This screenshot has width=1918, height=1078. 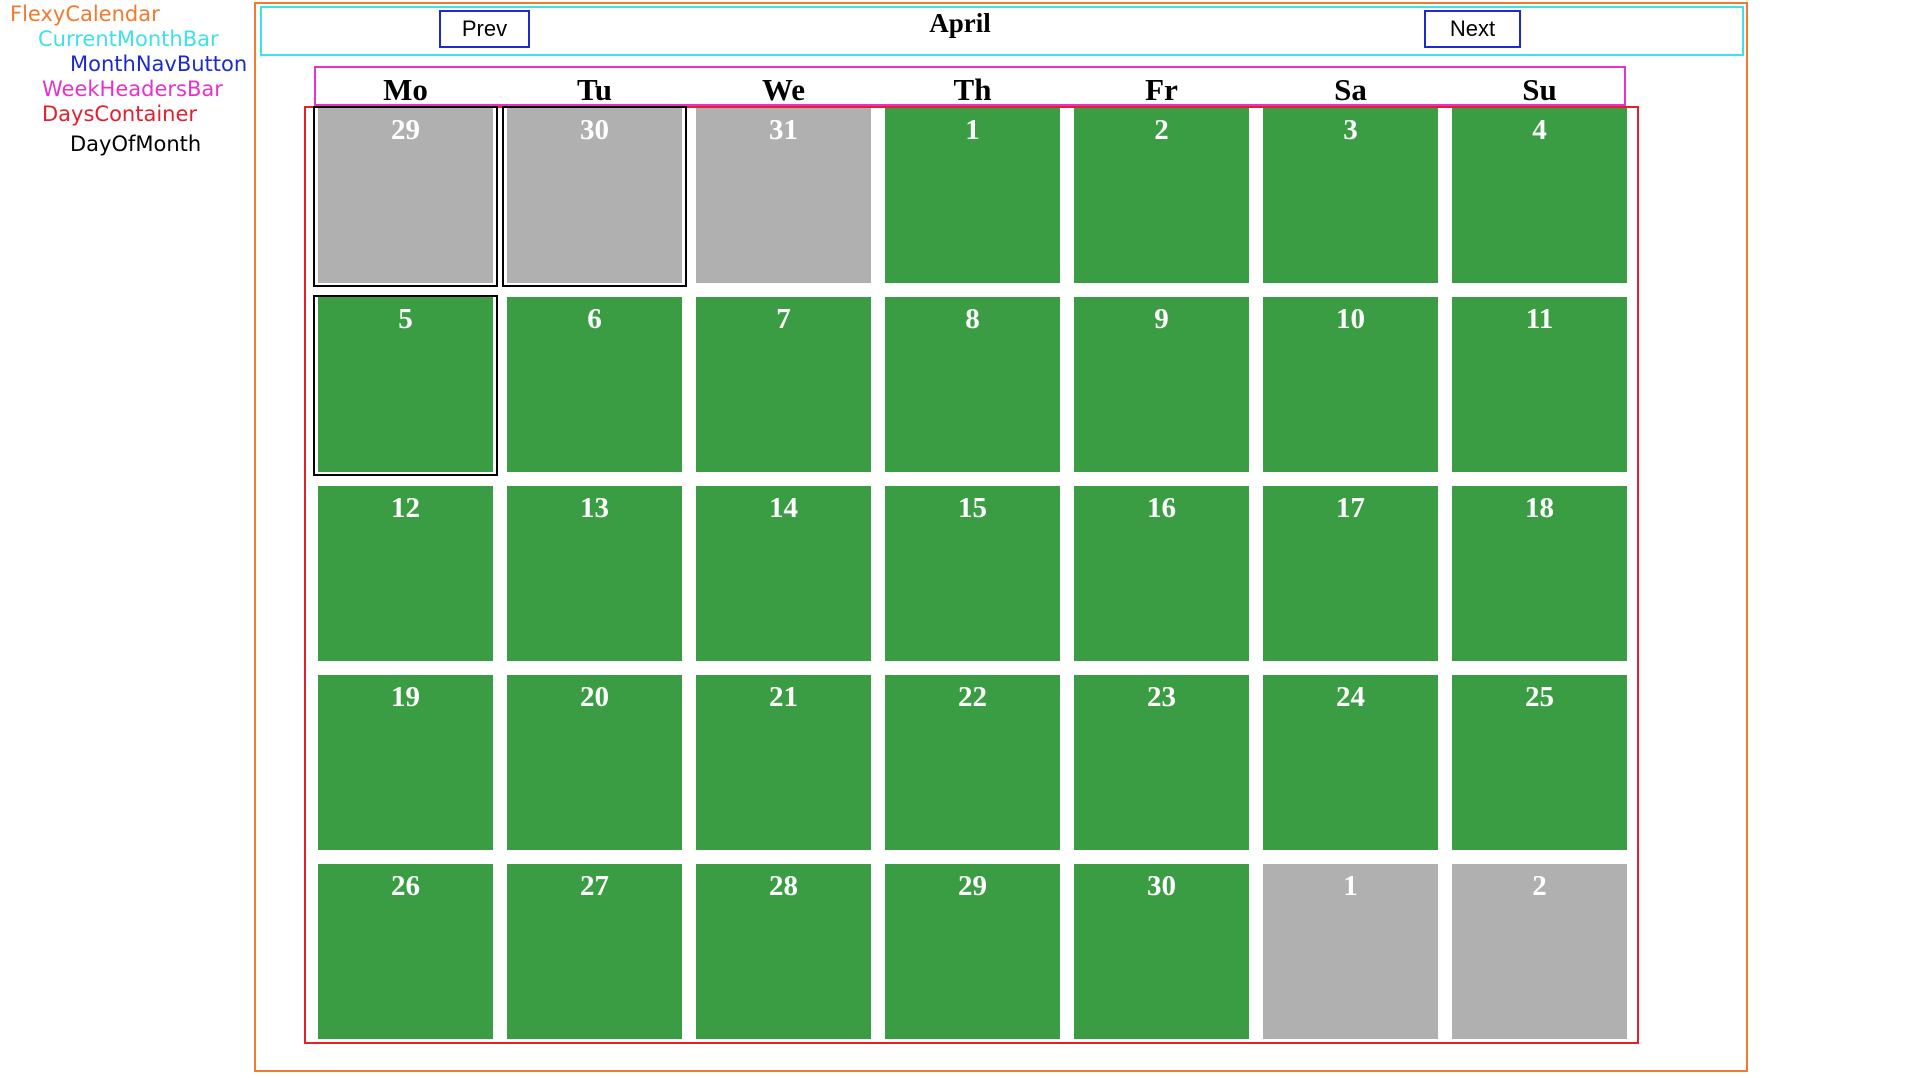 I want to click on weekday-header-fr: Fr, so click(x=1161, y=89).